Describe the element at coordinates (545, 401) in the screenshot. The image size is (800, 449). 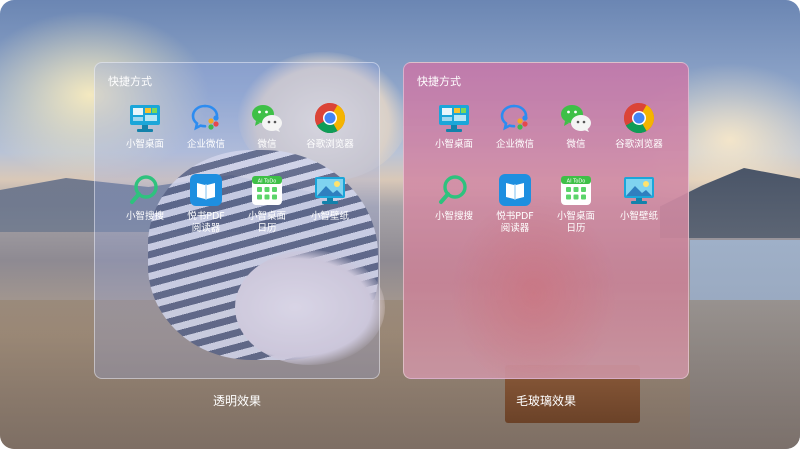
I see `caption-frosted: 毛玻璃效果` at that location.